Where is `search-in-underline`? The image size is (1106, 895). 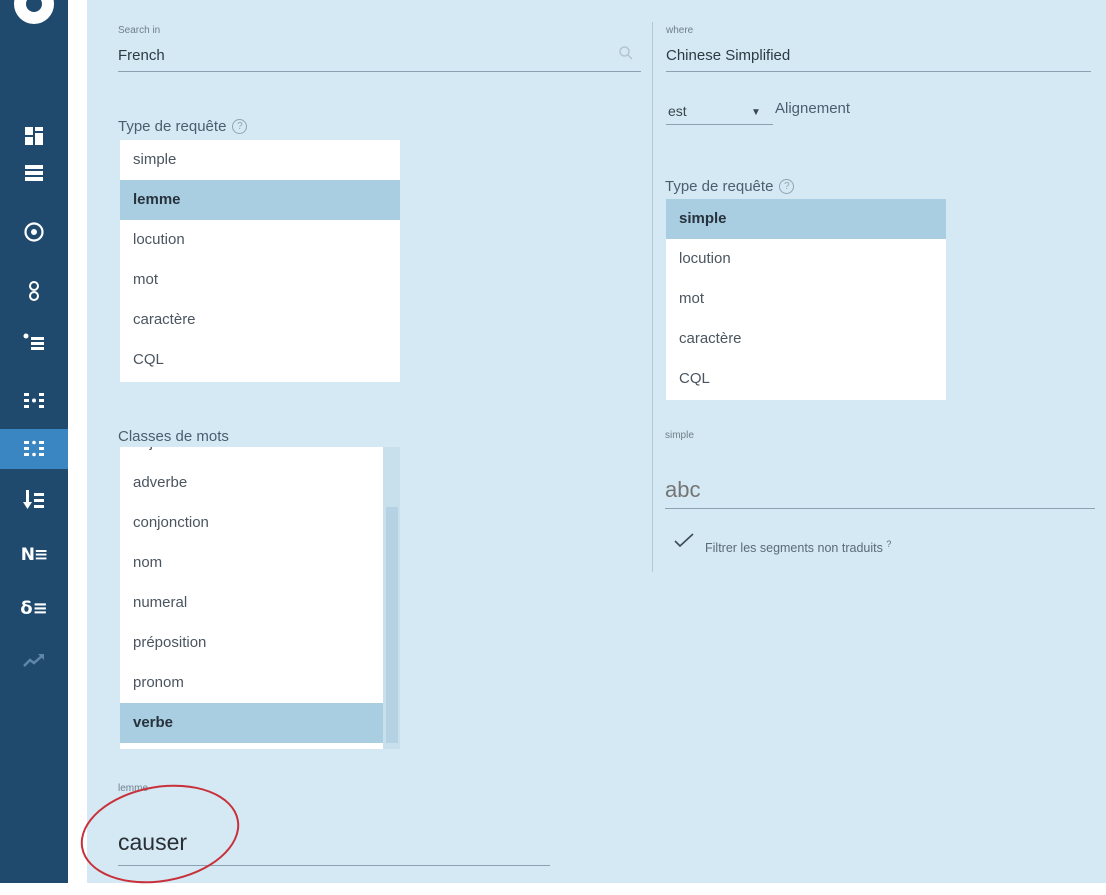 search-in-underline is located at coordinates (379, 71).